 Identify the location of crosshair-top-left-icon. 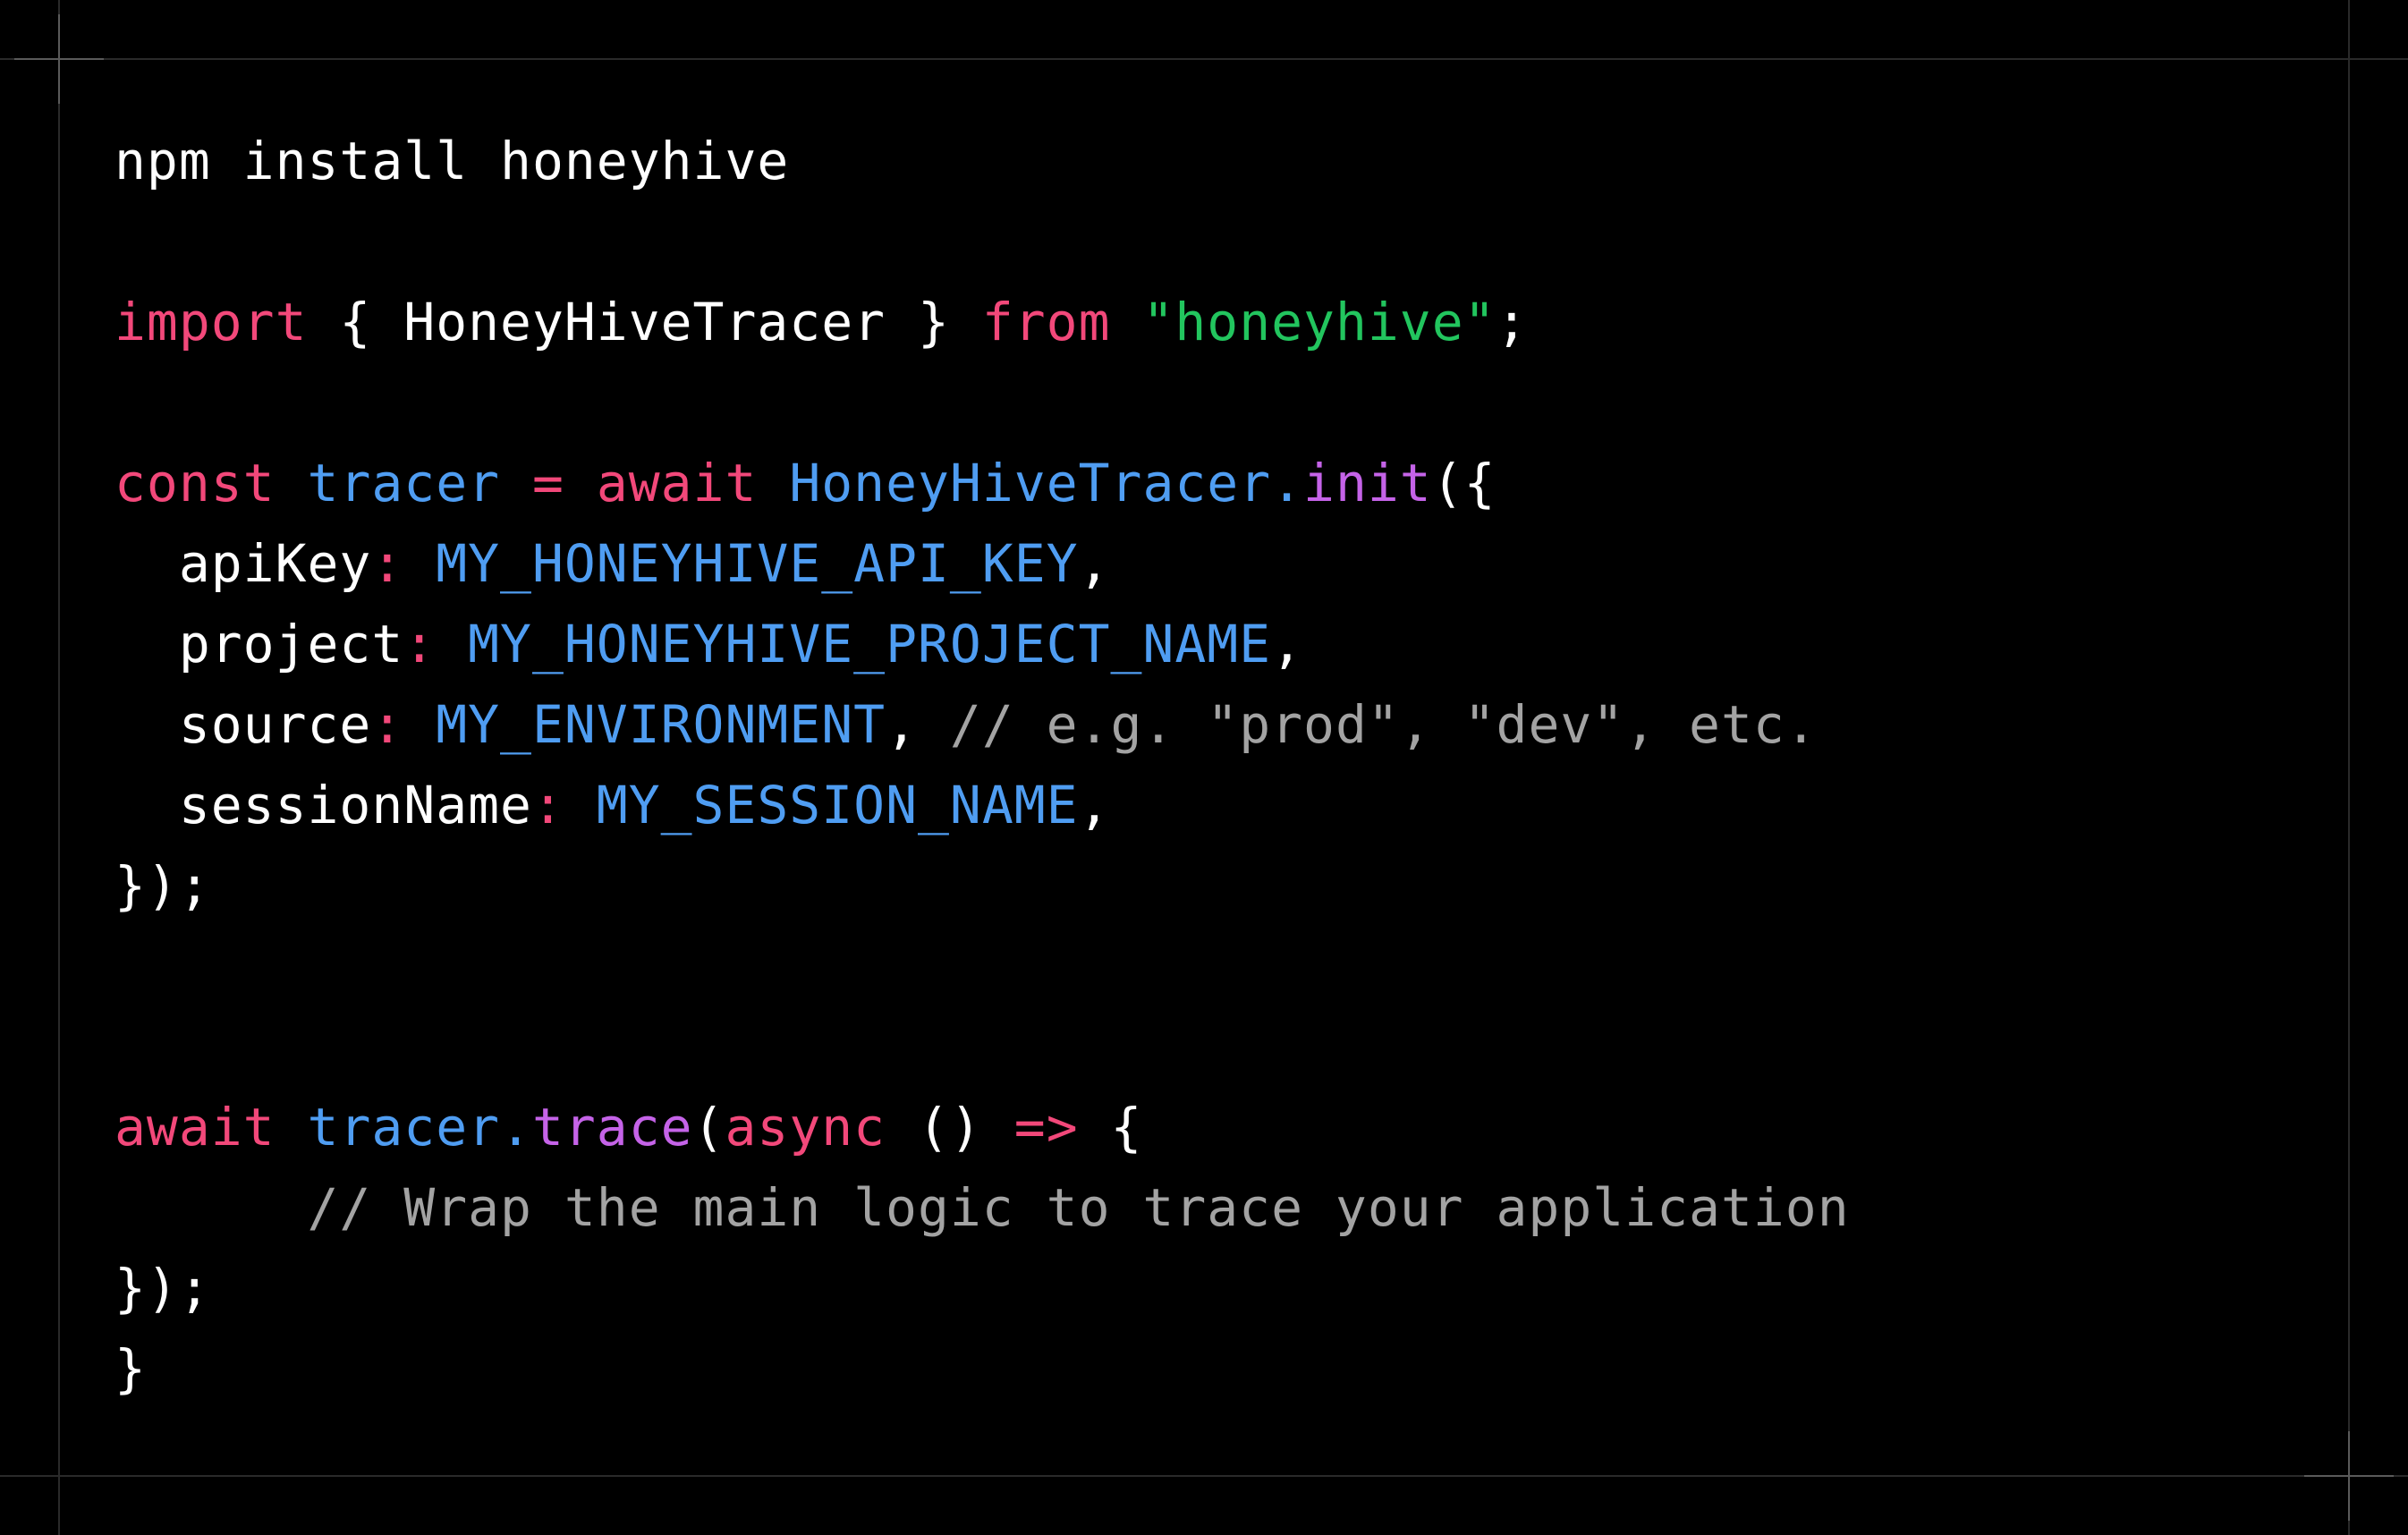
(59, 59).